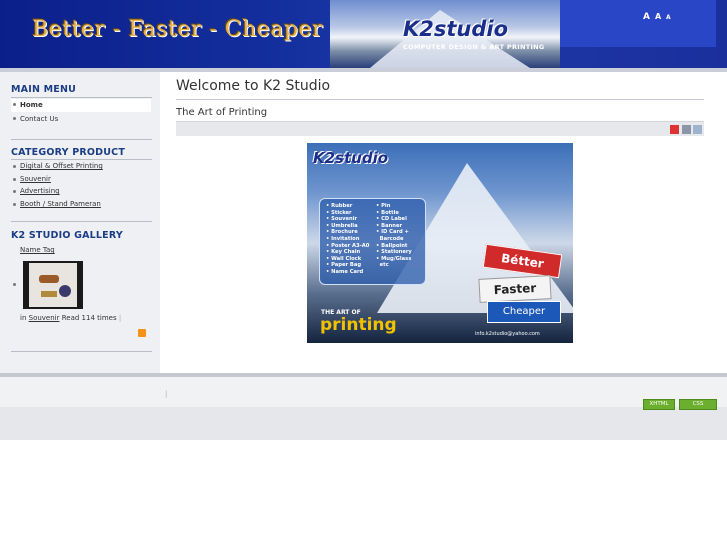 The height and width of the screenshot is (545, 727). I want to click on xhtml-valid-badge: XHTML, so click(659, 404).